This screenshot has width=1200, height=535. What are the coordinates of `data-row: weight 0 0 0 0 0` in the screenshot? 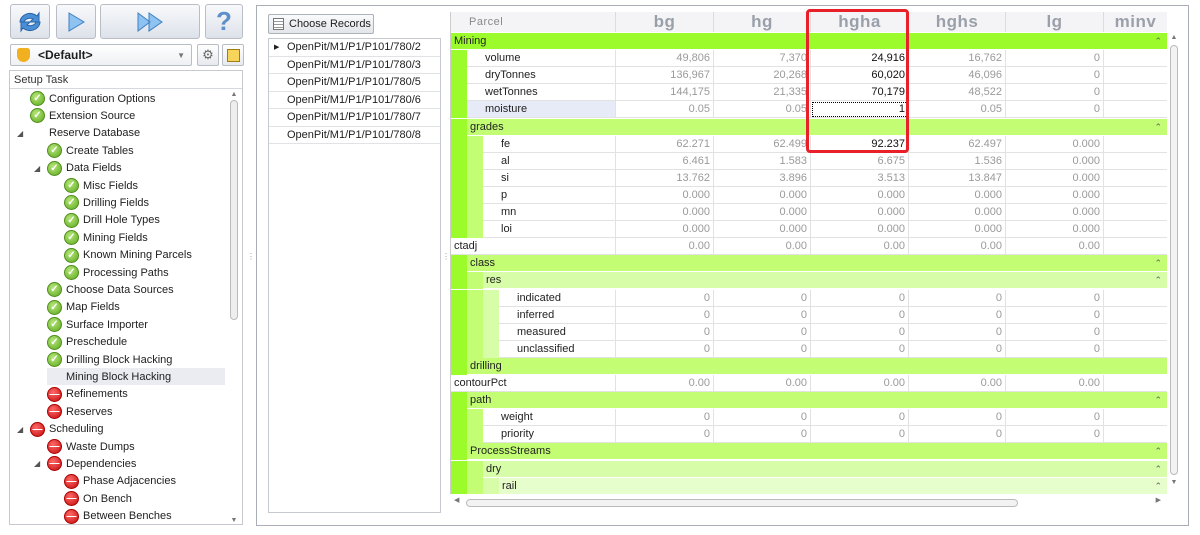 It's located at (809, 418).